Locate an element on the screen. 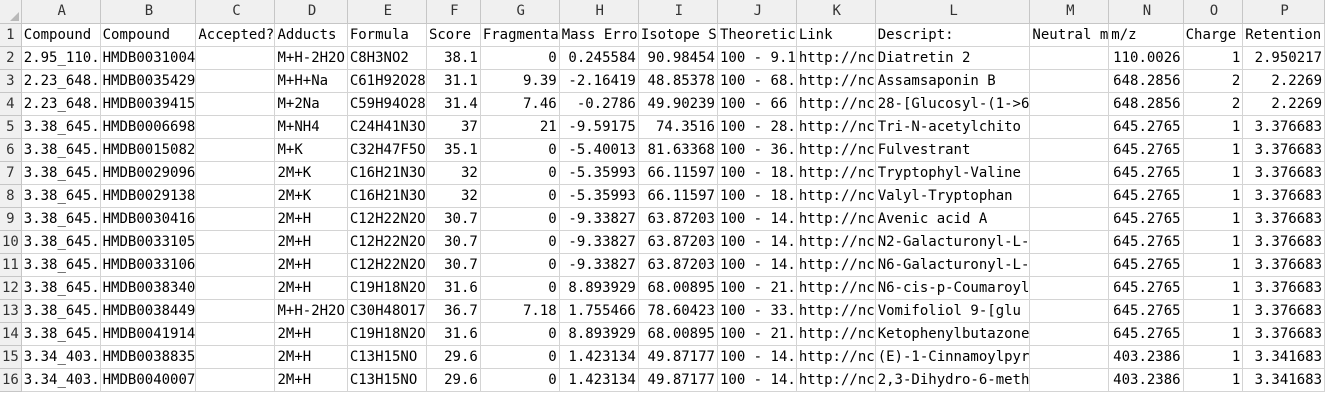 The height and width of the screenshot is (404, 1325). cell-h5: -9.59175 is located at coordinates (599, 127).